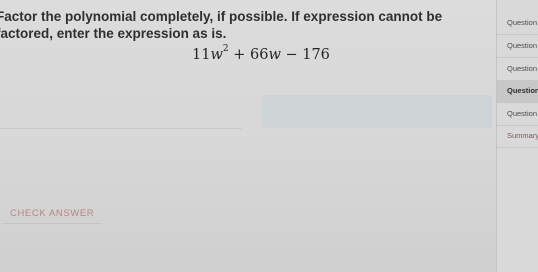 The image size is (538, 272). I want to click on sidebar-item-summary: Summary, so click(517, 136).